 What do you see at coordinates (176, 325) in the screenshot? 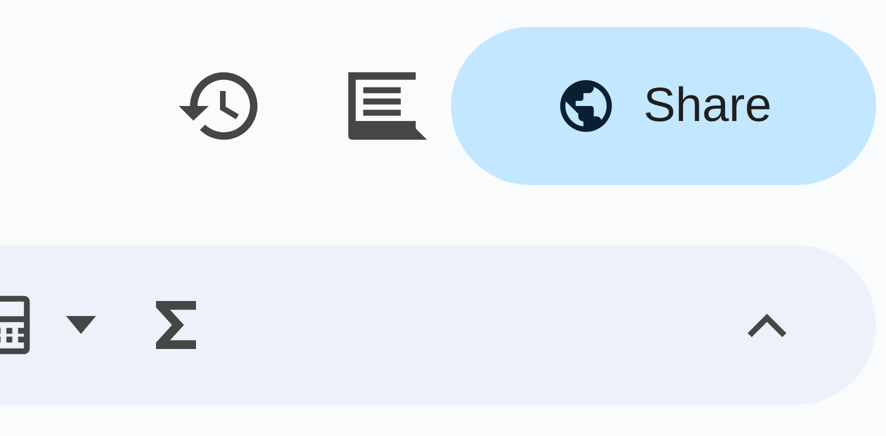
I see `sum-icon` at bounding box center [176, 325].